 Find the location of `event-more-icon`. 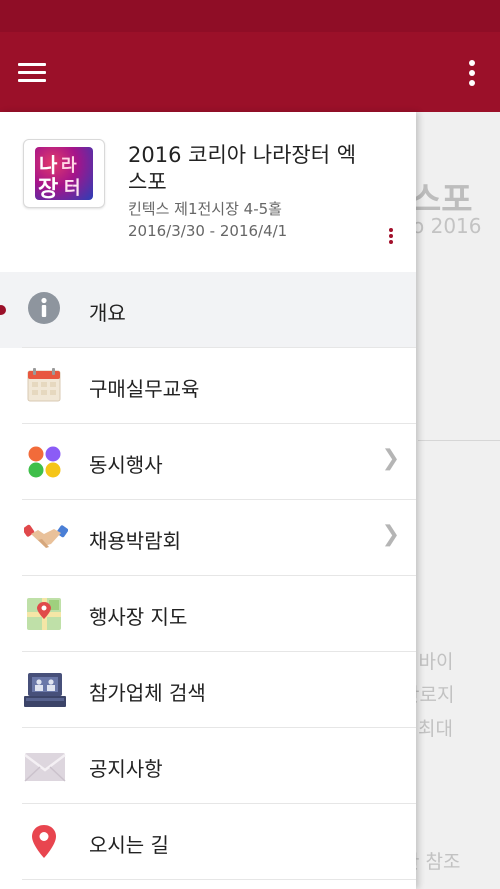

event-more-icon is located at coordinates (392, 238).